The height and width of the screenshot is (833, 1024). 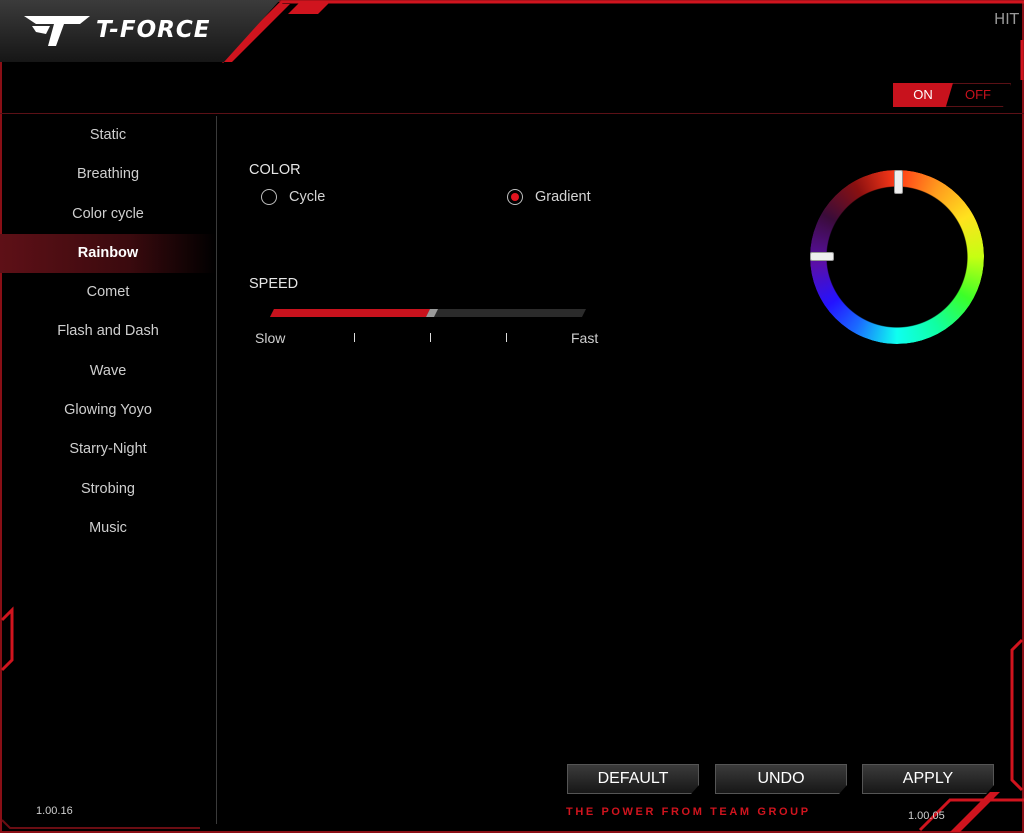 I want to click on radio-unselected-icon, so click(x=269, y=197).